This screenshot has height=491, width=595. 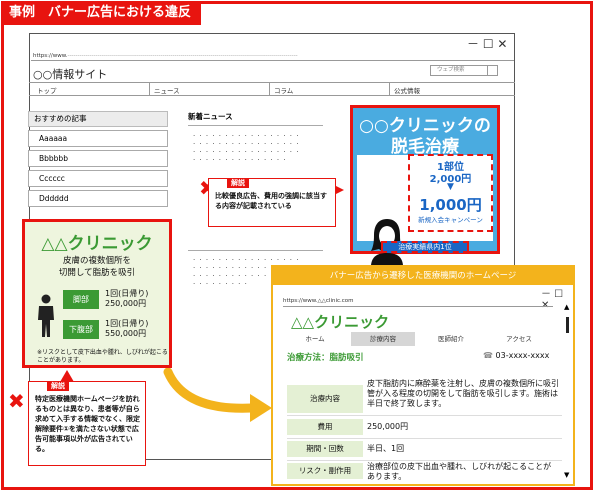 What do you see at coordinates (210, 116) in the screenshot?
I see `news-heading: 新着ニュース` at bounding box center [210, 116].